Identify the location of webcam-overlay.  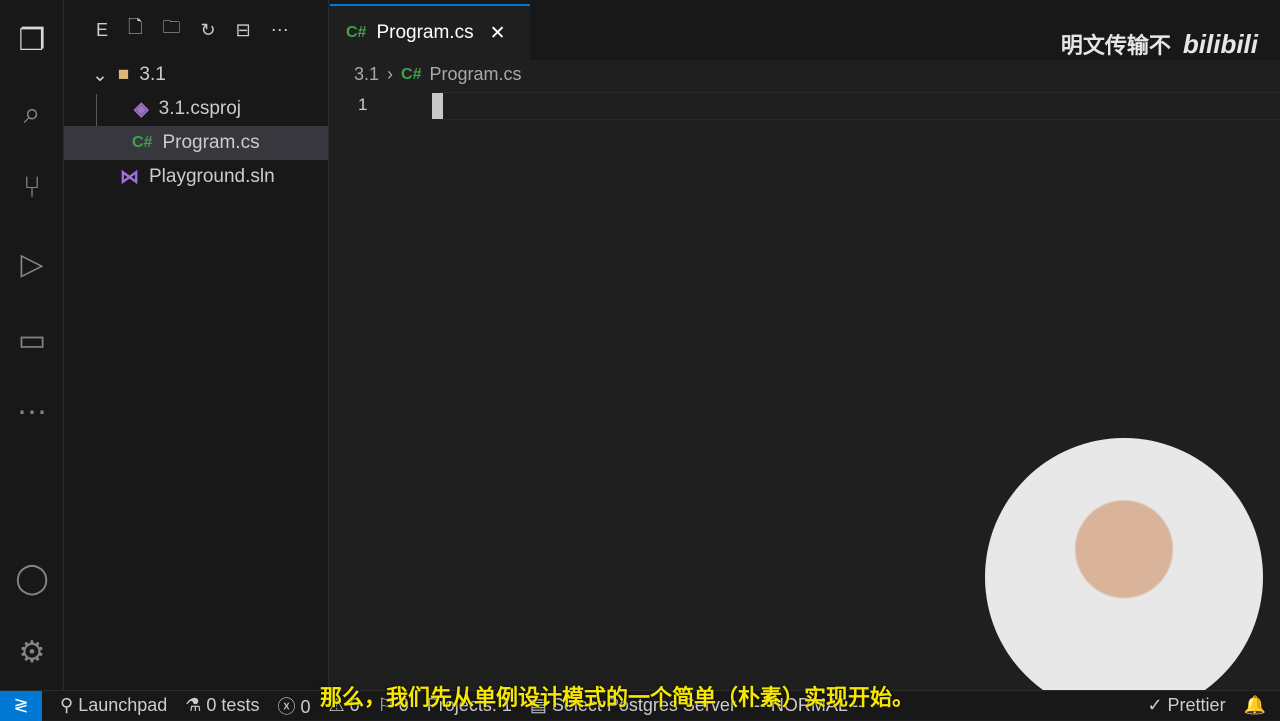
(1124, 577).